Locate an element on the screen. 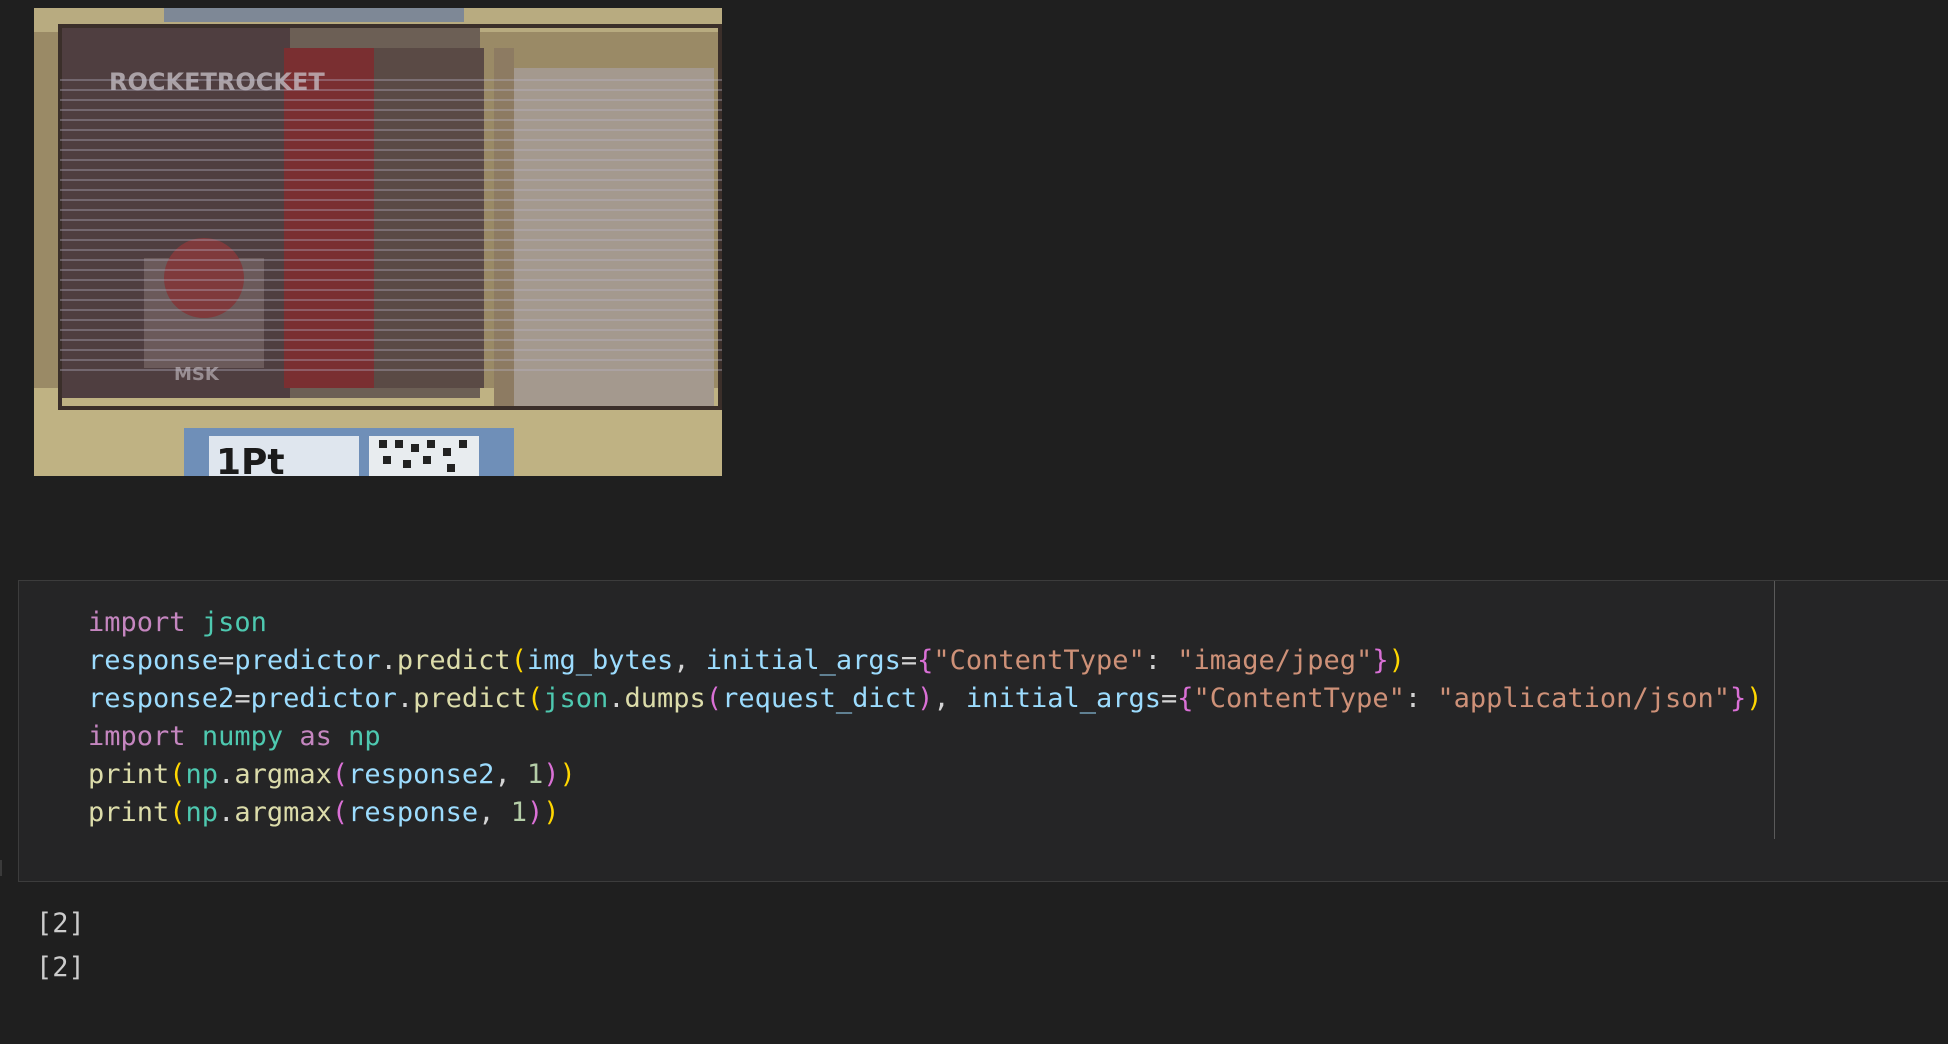 Image resolution: width=1948 pixels, height=1044 pixels. code-line: print(np.argmax(response, 1)) is located at coordinates (925, 813).